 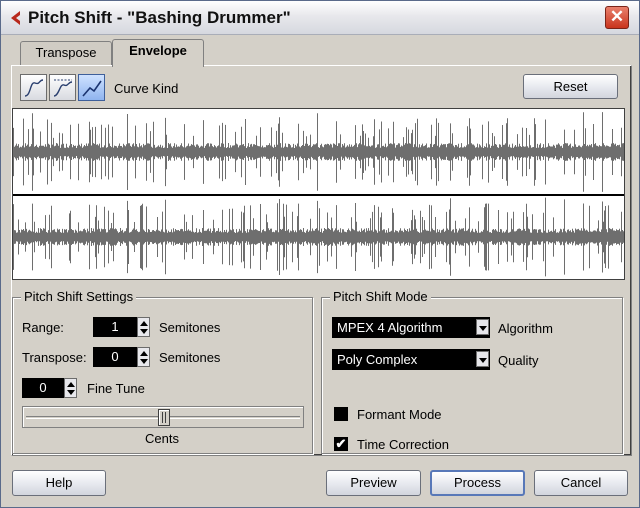 I want to click on algorithm-select: MPEX 4 Algorithm, so click(x=411, y=327).